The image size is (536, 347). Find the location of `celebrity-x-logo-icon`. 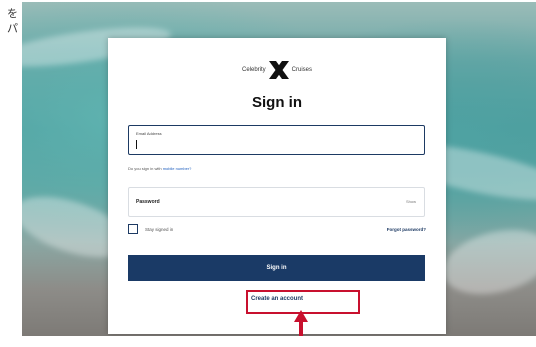

celebrity-x-logo-icon is located at coordinates (279, 70).